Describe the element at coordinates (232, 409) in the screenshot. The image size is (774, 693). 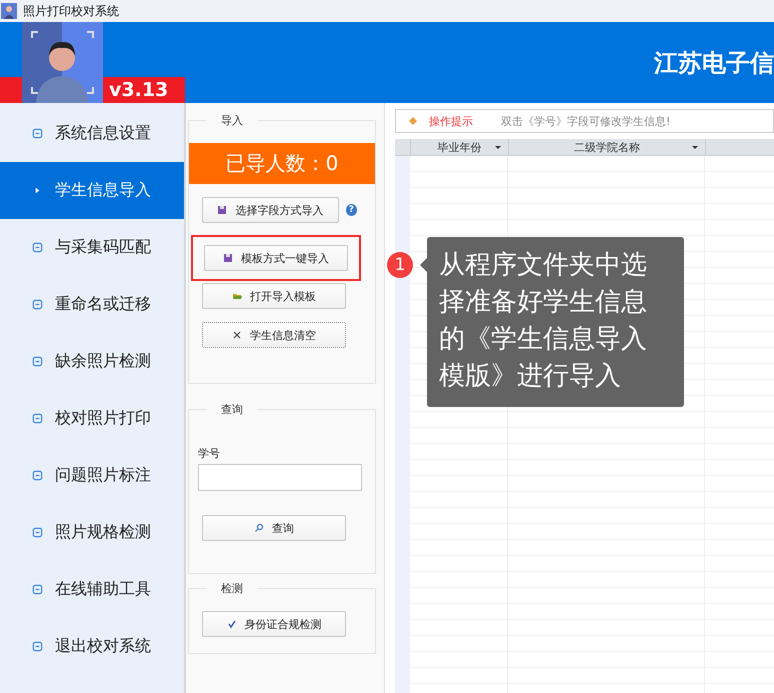
I see `group-legend: 查询` at that location.